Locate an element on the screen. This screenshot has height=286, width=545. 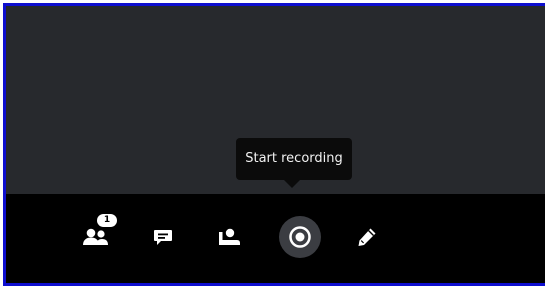
record-button is located at coordinates (300, 237).